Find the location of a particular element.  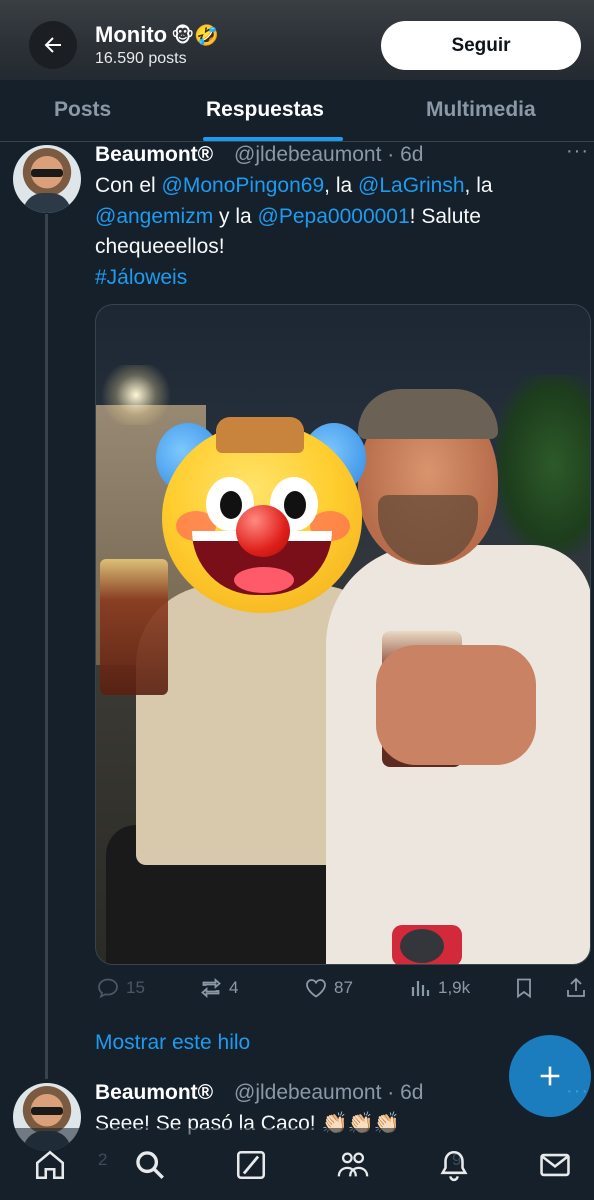

share-icon is located at coordinates (576, 987).